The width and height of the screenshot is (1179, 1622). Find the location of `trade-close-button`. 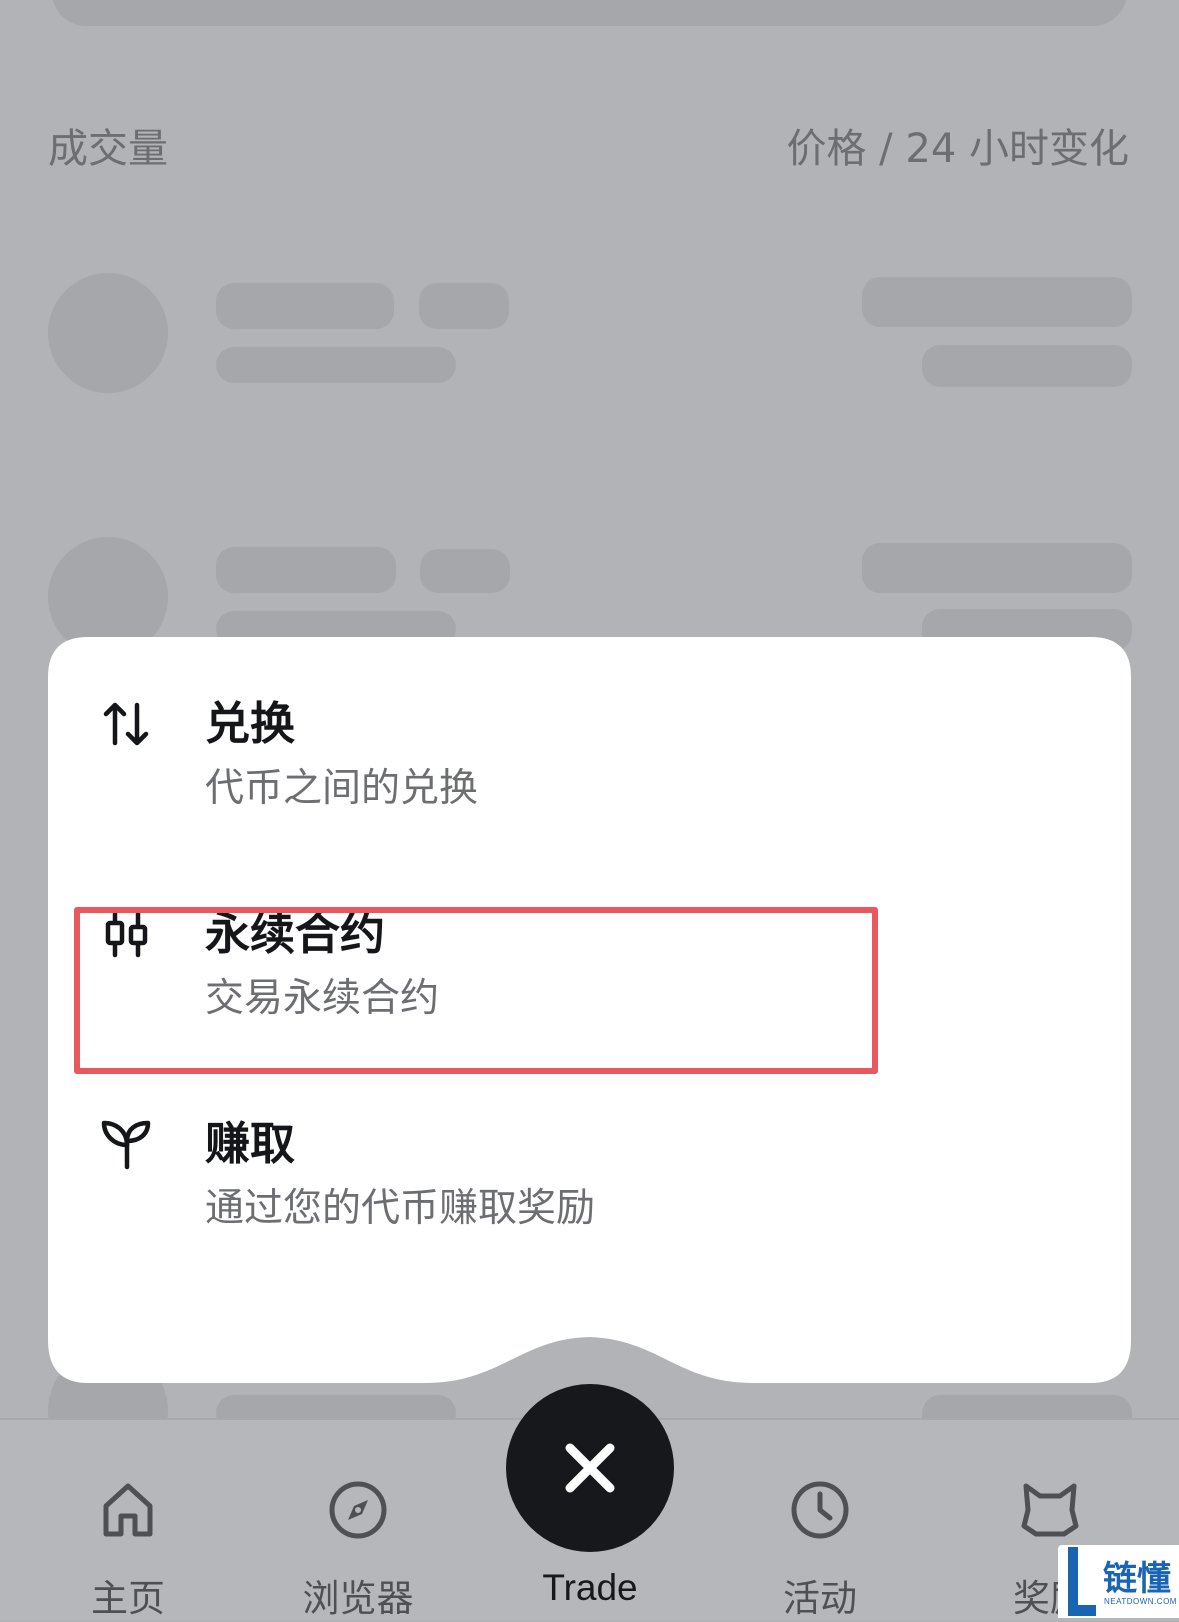

trade-close-button is located at coordinates (590, 1468).